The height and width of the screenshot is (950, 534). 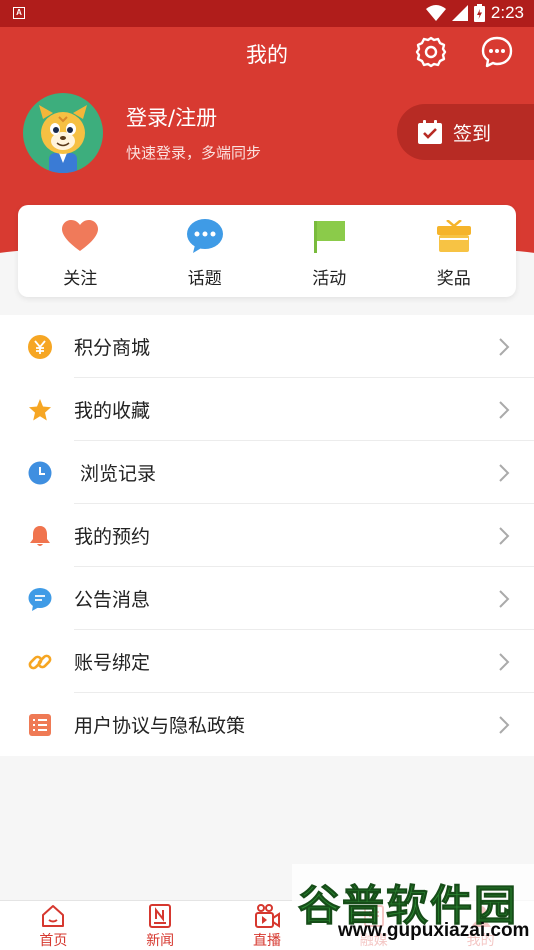 What do you see at coordinates (112, 537) in the screenshot?
I see `menu-item-label: 我的预约` at bounding box center [112, 537].